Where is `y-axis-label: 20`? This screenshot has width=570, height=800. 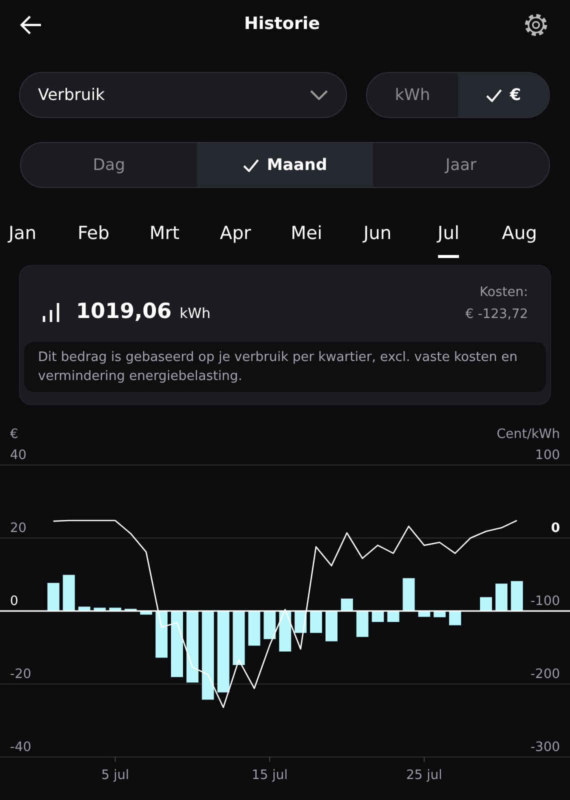
y-axis-label: 20 is located at coordinates (18, 528).